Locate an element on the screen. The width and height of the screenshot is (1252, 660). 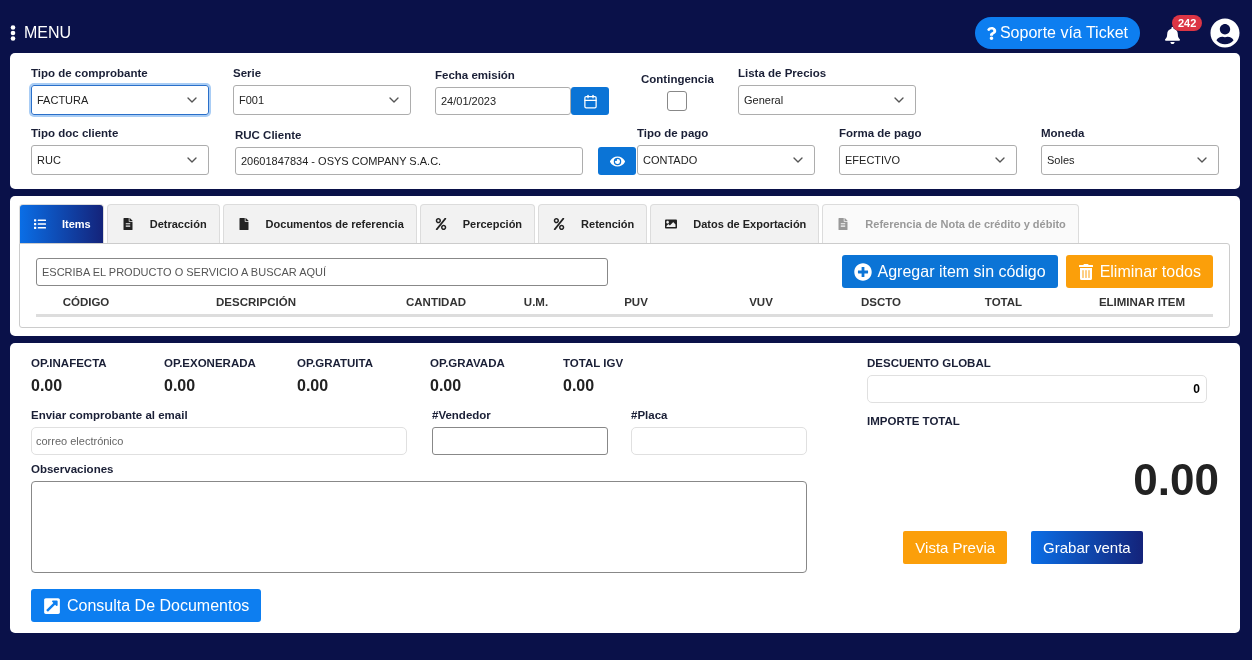
field-label: Serie is located at coordinates (248, 73).